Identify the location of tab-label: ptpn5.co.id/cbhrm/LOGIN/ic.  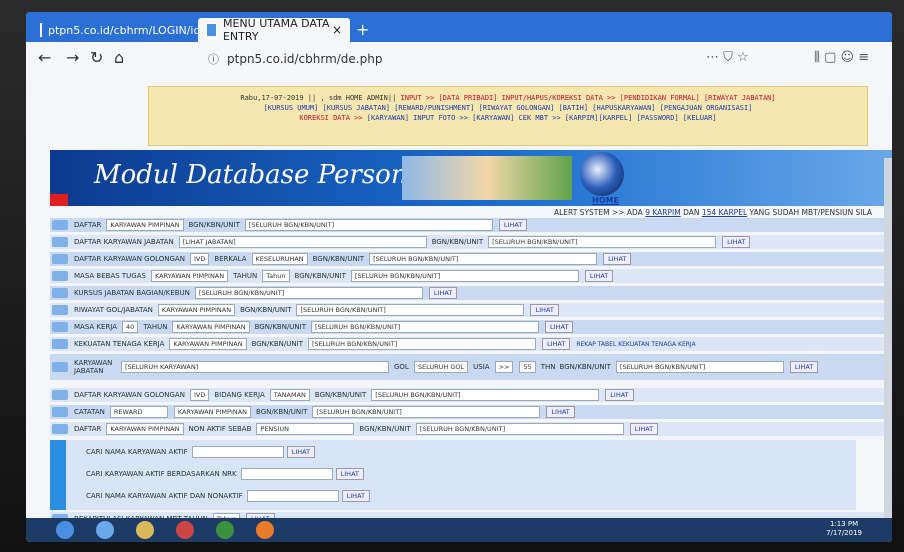
(124, 30).